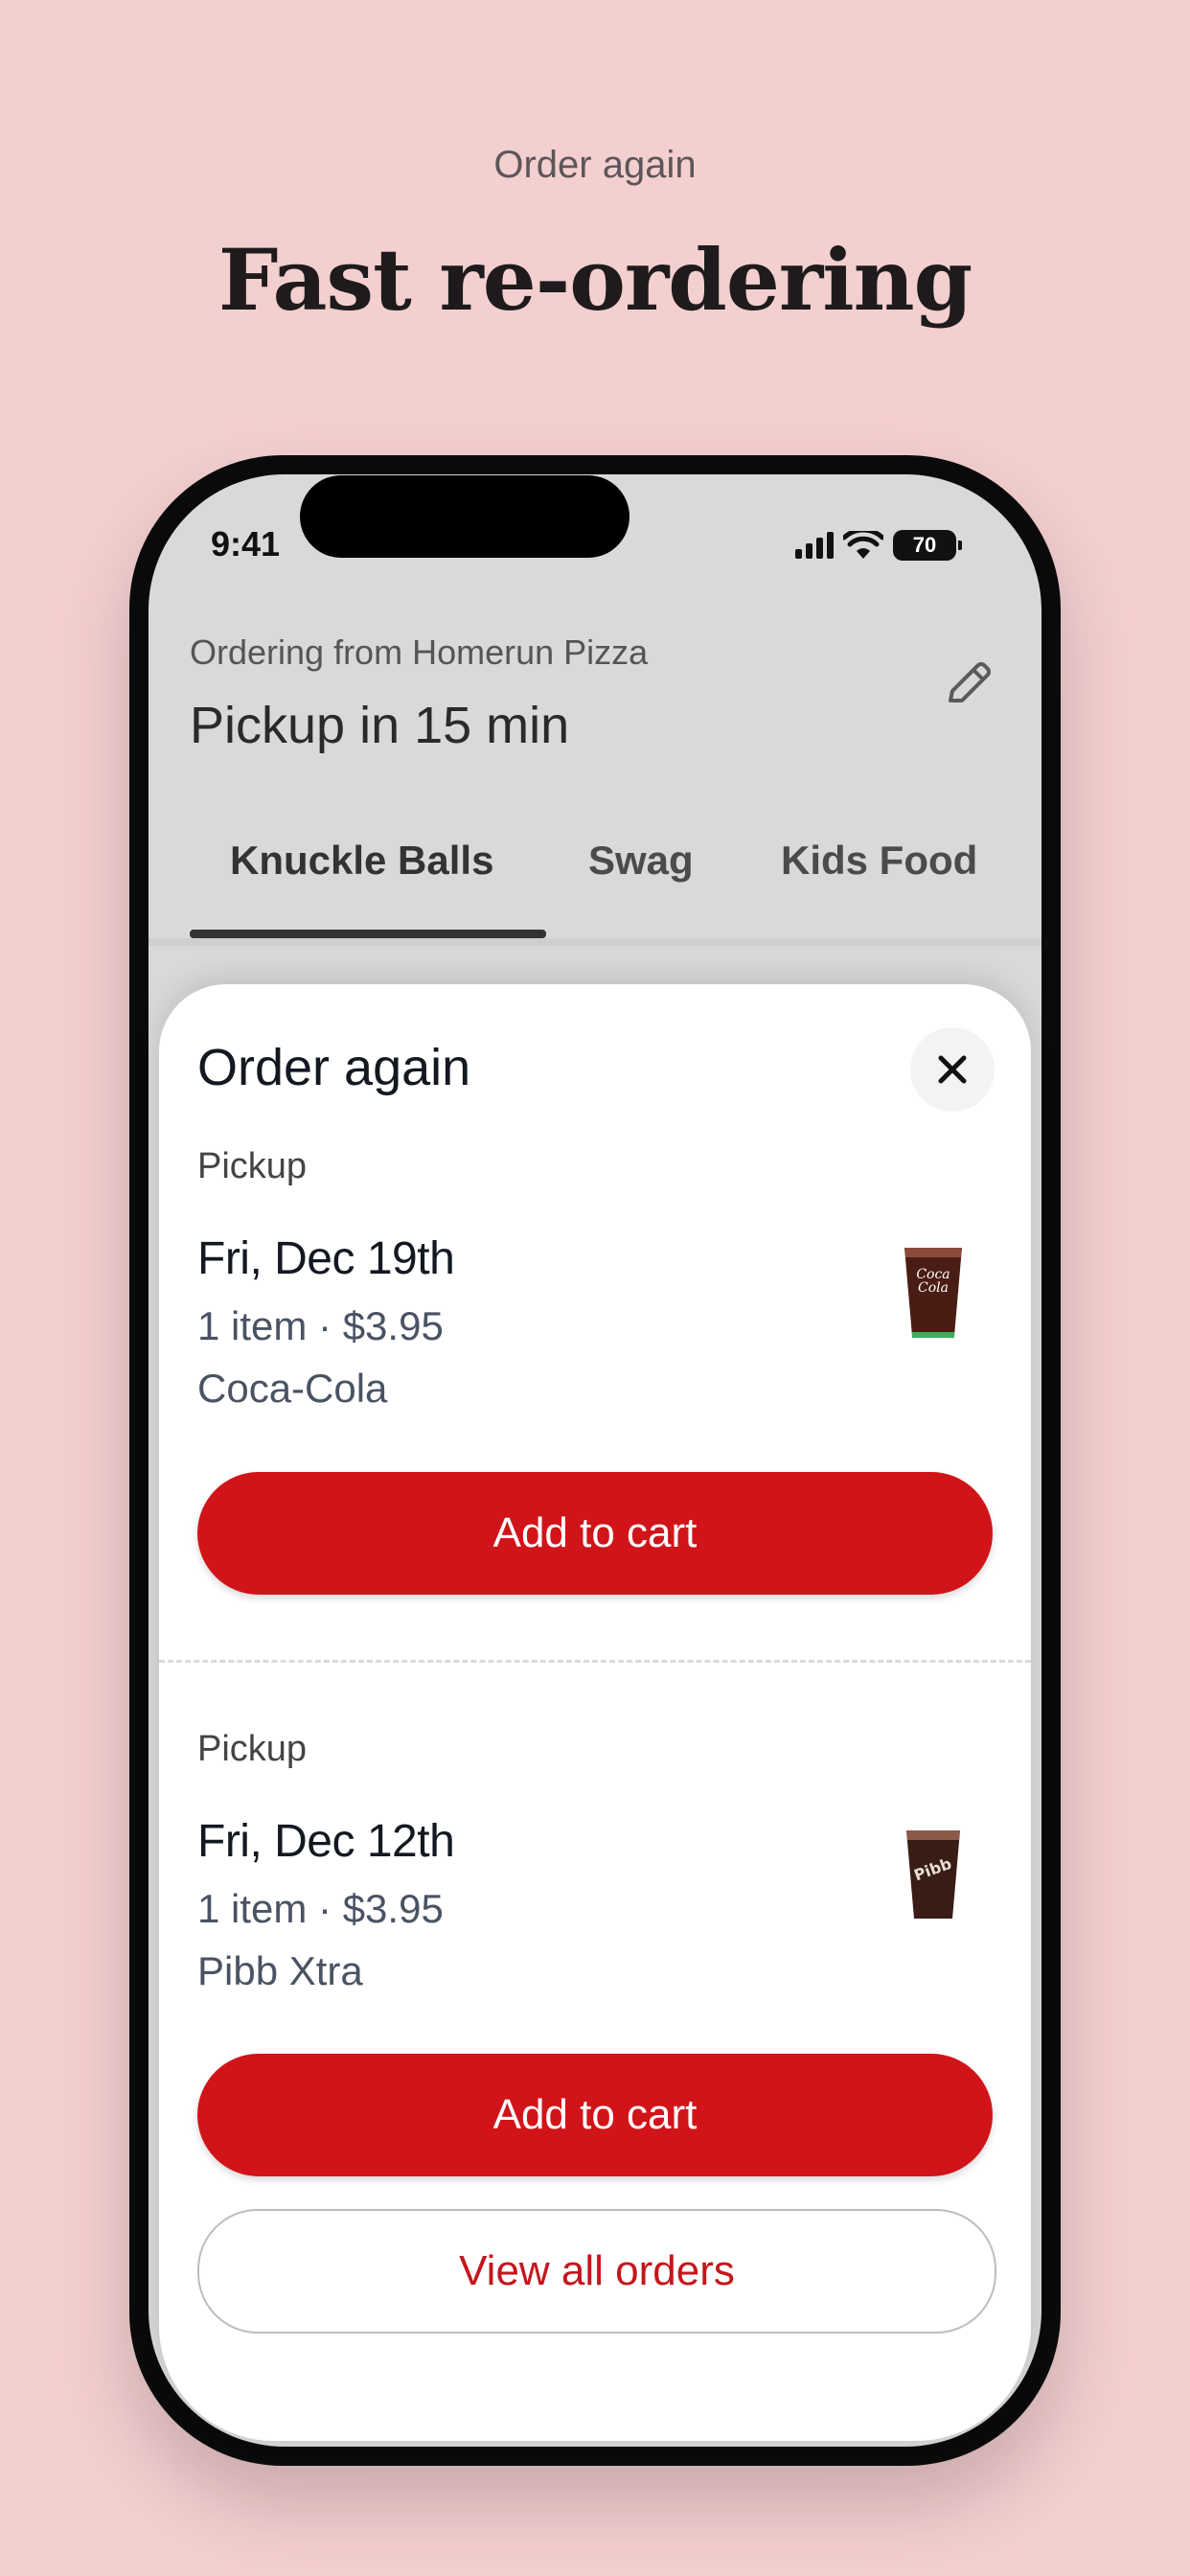 The image size is (1190, 2576). What do you see at coordinates (814, 545) in the screenshot?
I see `cellular-signal-icon` at bounding box center [814, 545].